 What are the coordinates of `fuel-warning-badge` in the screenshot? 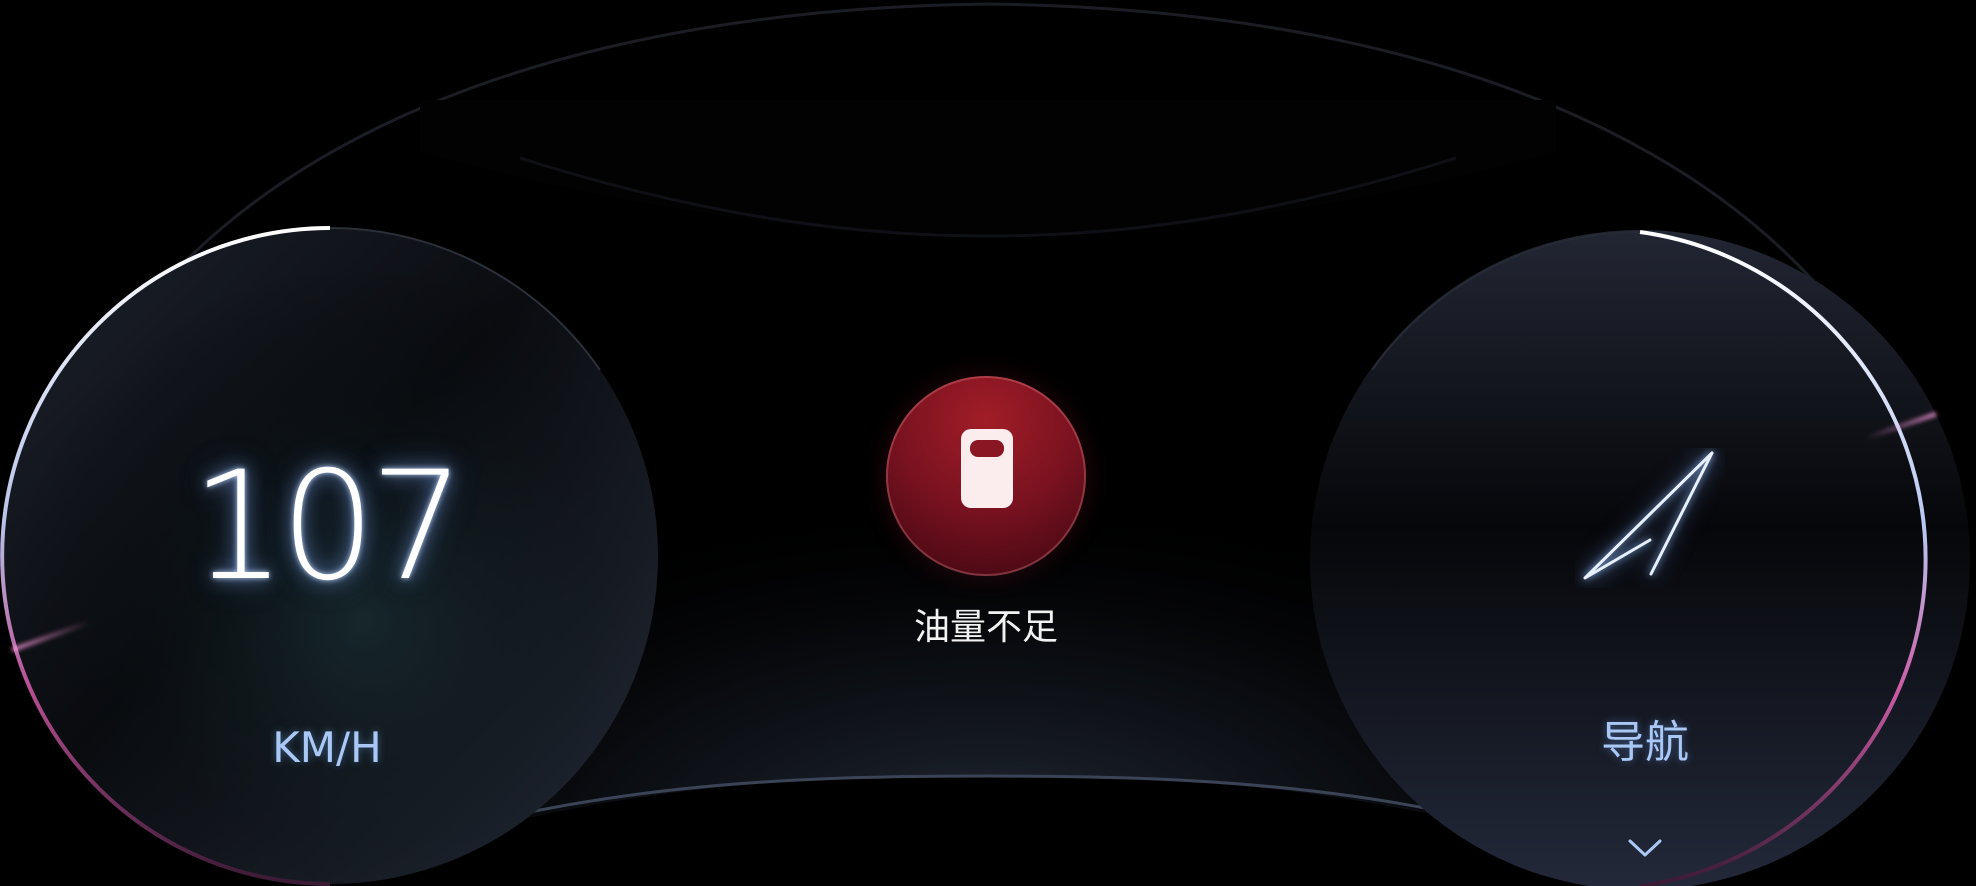 It's located at (986, 476).